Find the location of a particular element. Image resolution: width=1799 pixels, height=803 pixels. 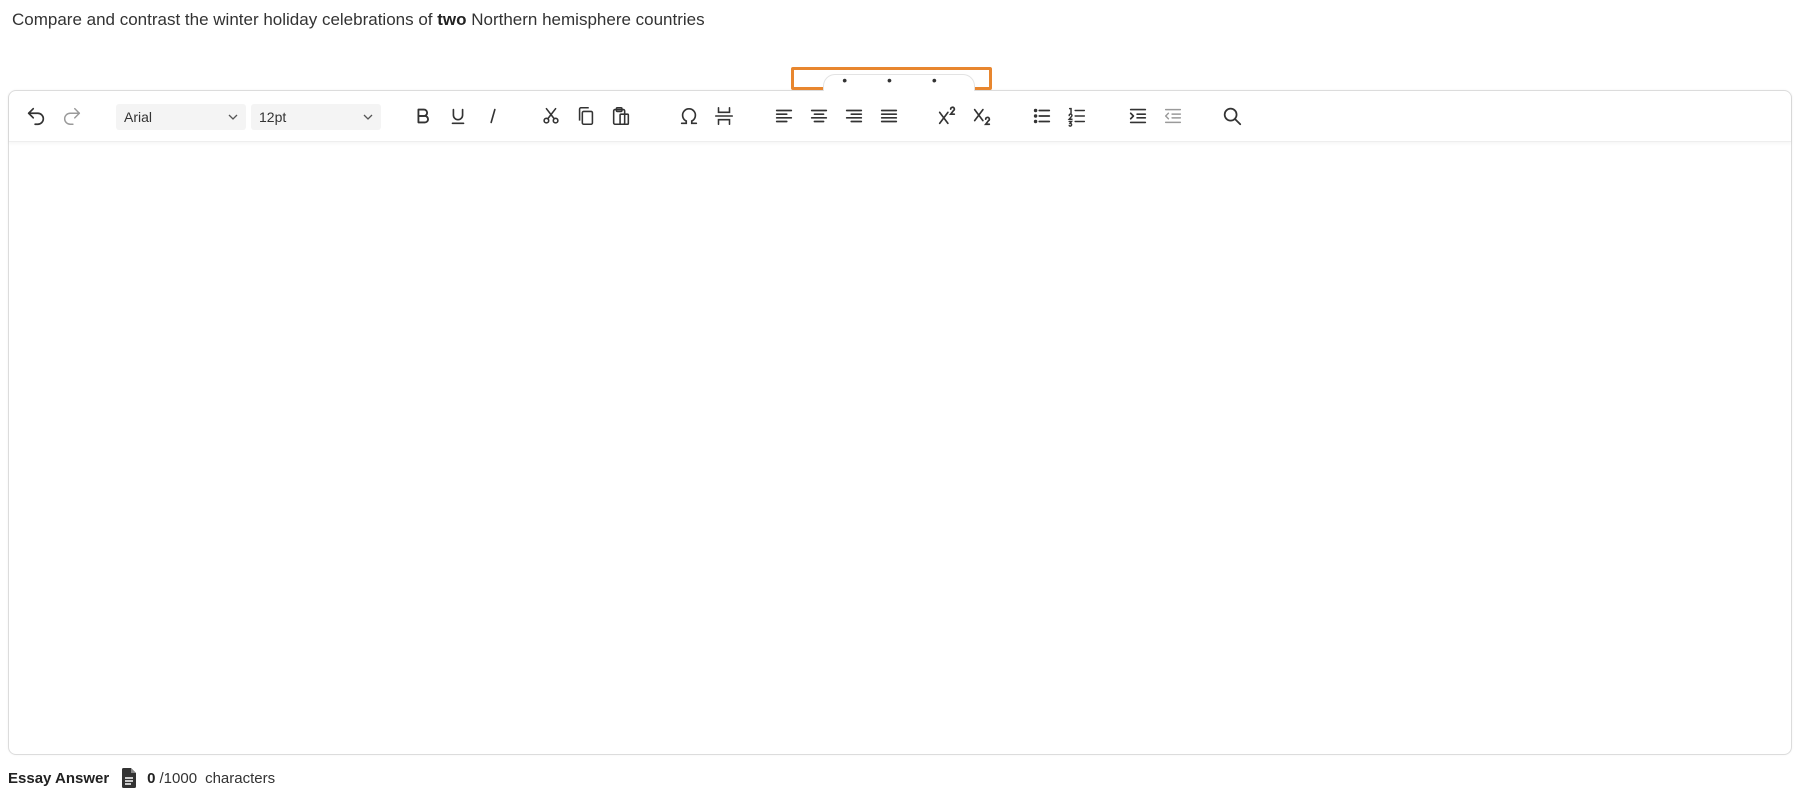

essay-footer: Essay Answer 0 /1000 characters is located at coordinates (141, 778).